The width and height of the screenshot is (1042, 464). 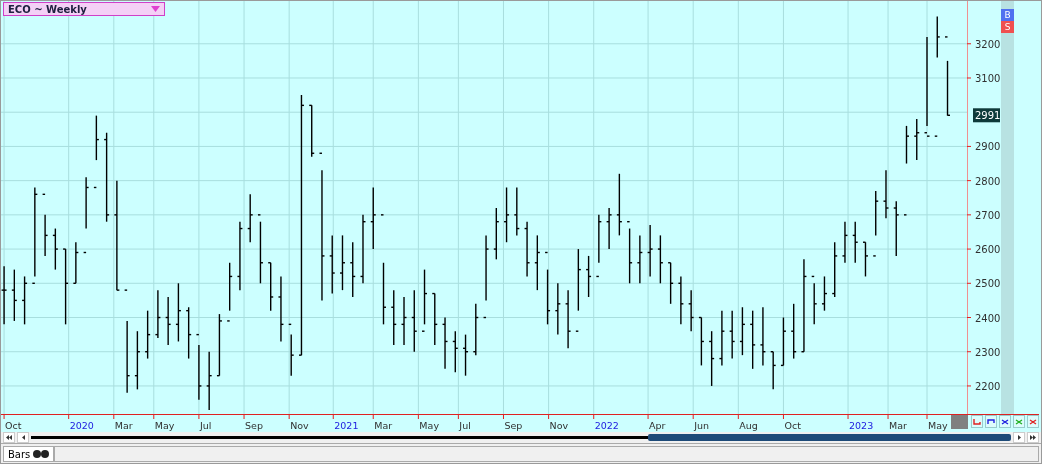 What do you see at coordinates (988, 352) in the screenshot?
I see `price-label: 2300` at bounding box center [988, 352].